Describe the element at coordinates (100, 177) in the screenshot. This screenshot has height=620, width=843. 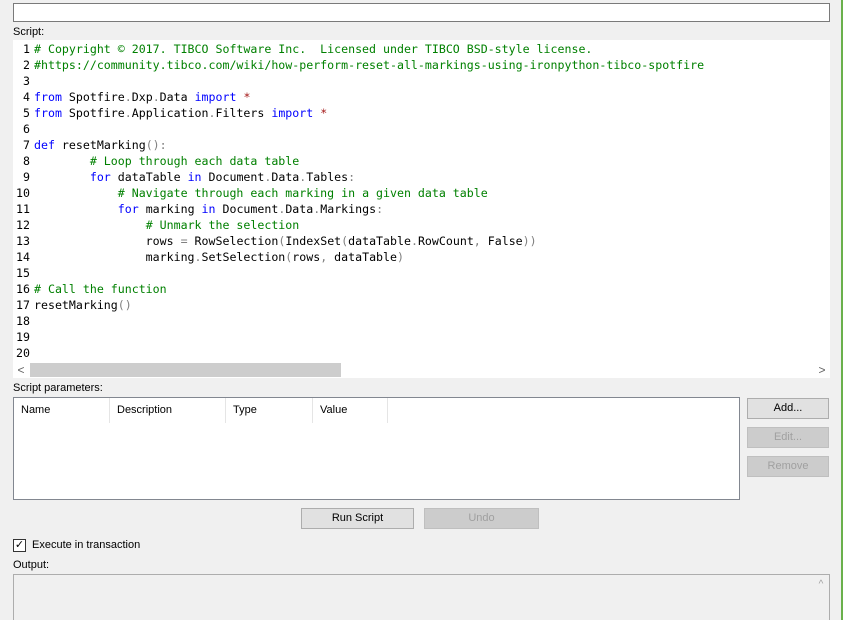
I see `code-token: for` at that location.